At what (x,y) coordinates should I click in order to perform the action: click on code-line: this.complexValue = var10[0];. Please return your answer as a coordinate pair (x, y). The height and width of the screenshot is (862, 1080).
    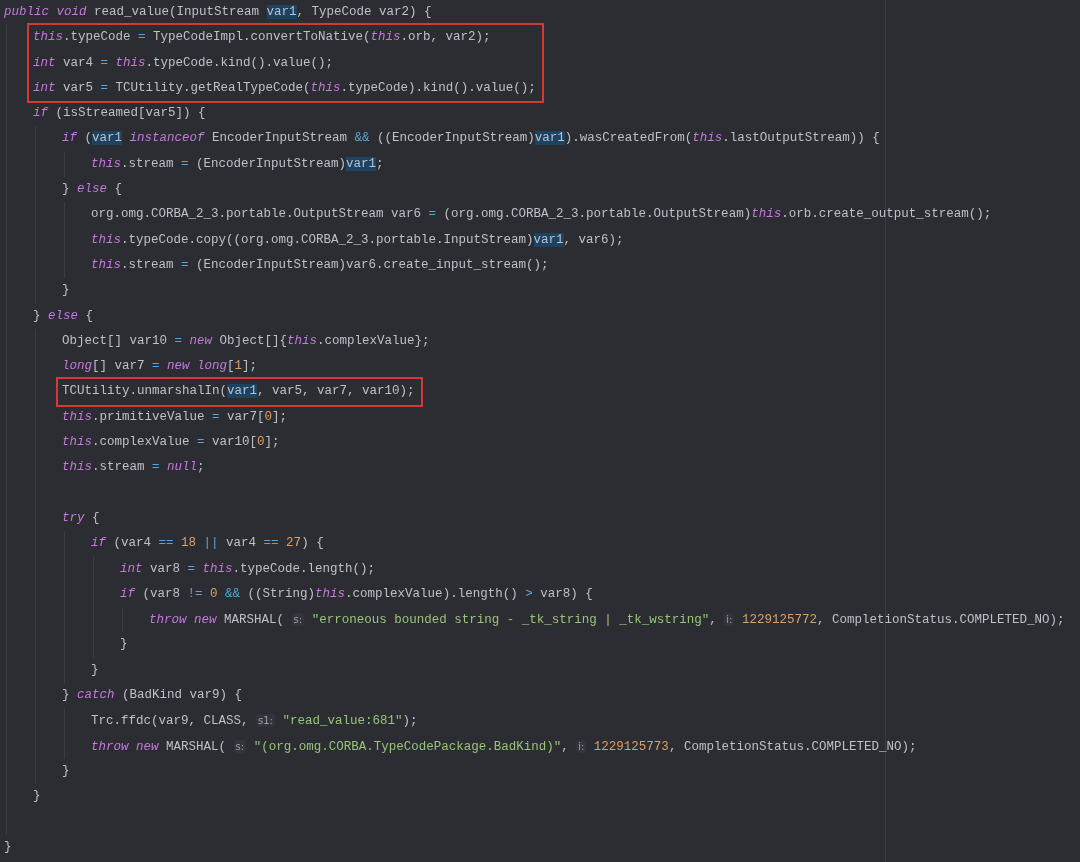
    Looking at the image, I should click on (171, 443).